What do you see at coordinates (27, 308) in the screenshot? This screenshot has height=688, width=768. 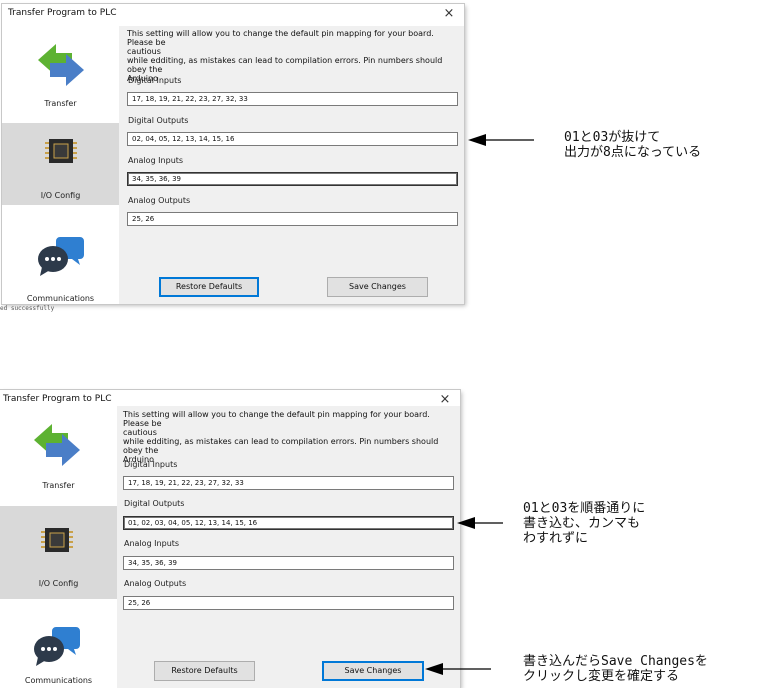 I see `status-text: ed successfully` at bounding box center [27, 308].